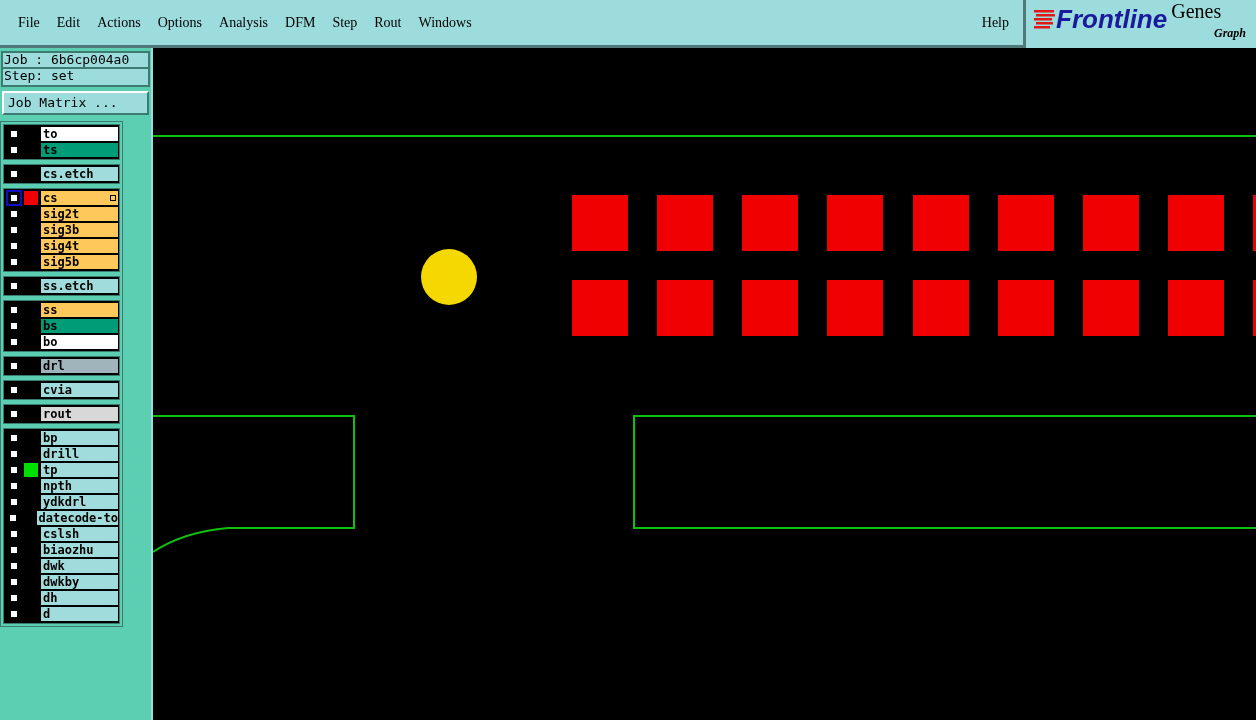  I want to click on layer-name: tp, so click(79, 470).